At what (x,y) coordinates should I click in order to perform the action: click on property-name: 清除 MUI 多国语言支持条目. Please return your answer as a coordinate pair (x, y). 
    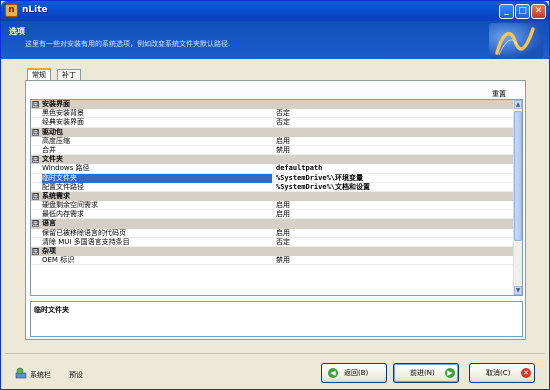
    Looking at the image, I should click on (157, 242).